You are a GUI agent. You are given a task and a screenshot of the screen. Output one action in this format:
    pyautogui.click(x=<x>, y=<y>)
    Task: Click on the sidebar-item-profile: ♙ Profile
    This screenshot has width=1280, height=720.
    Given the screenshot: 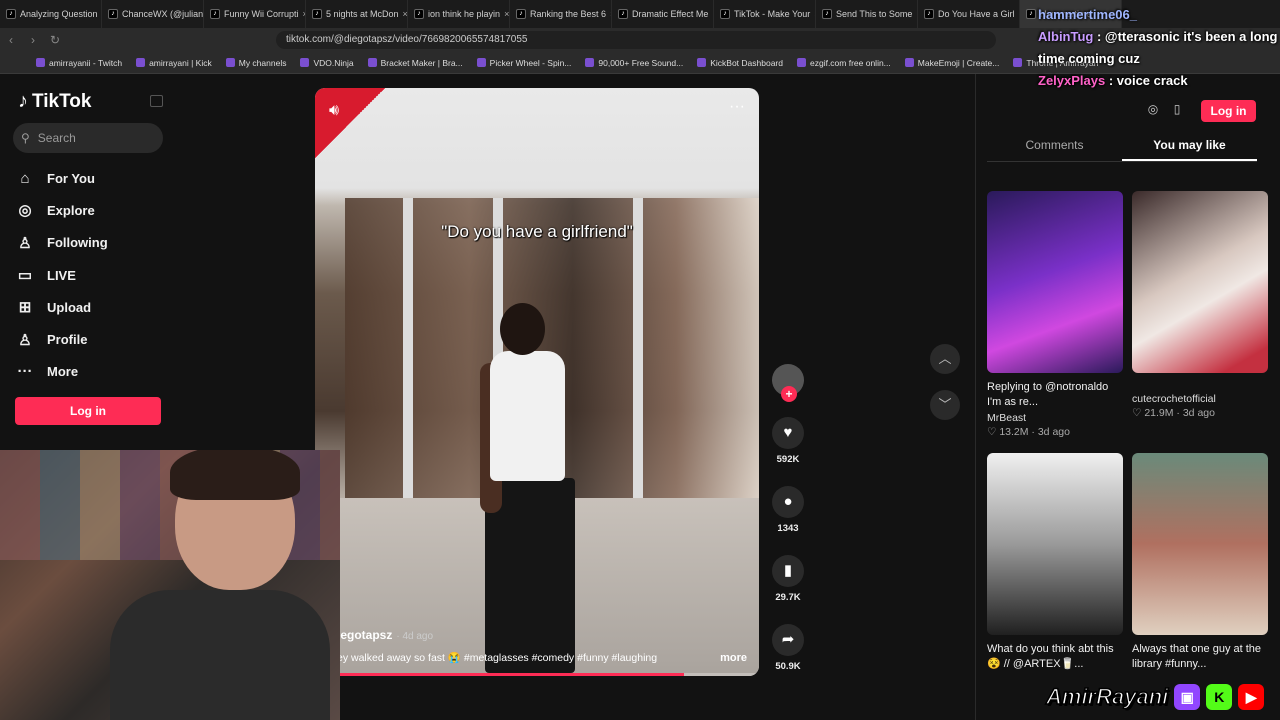 What is the action you would take?
    pyautogui.click(x=91, y=339)
    